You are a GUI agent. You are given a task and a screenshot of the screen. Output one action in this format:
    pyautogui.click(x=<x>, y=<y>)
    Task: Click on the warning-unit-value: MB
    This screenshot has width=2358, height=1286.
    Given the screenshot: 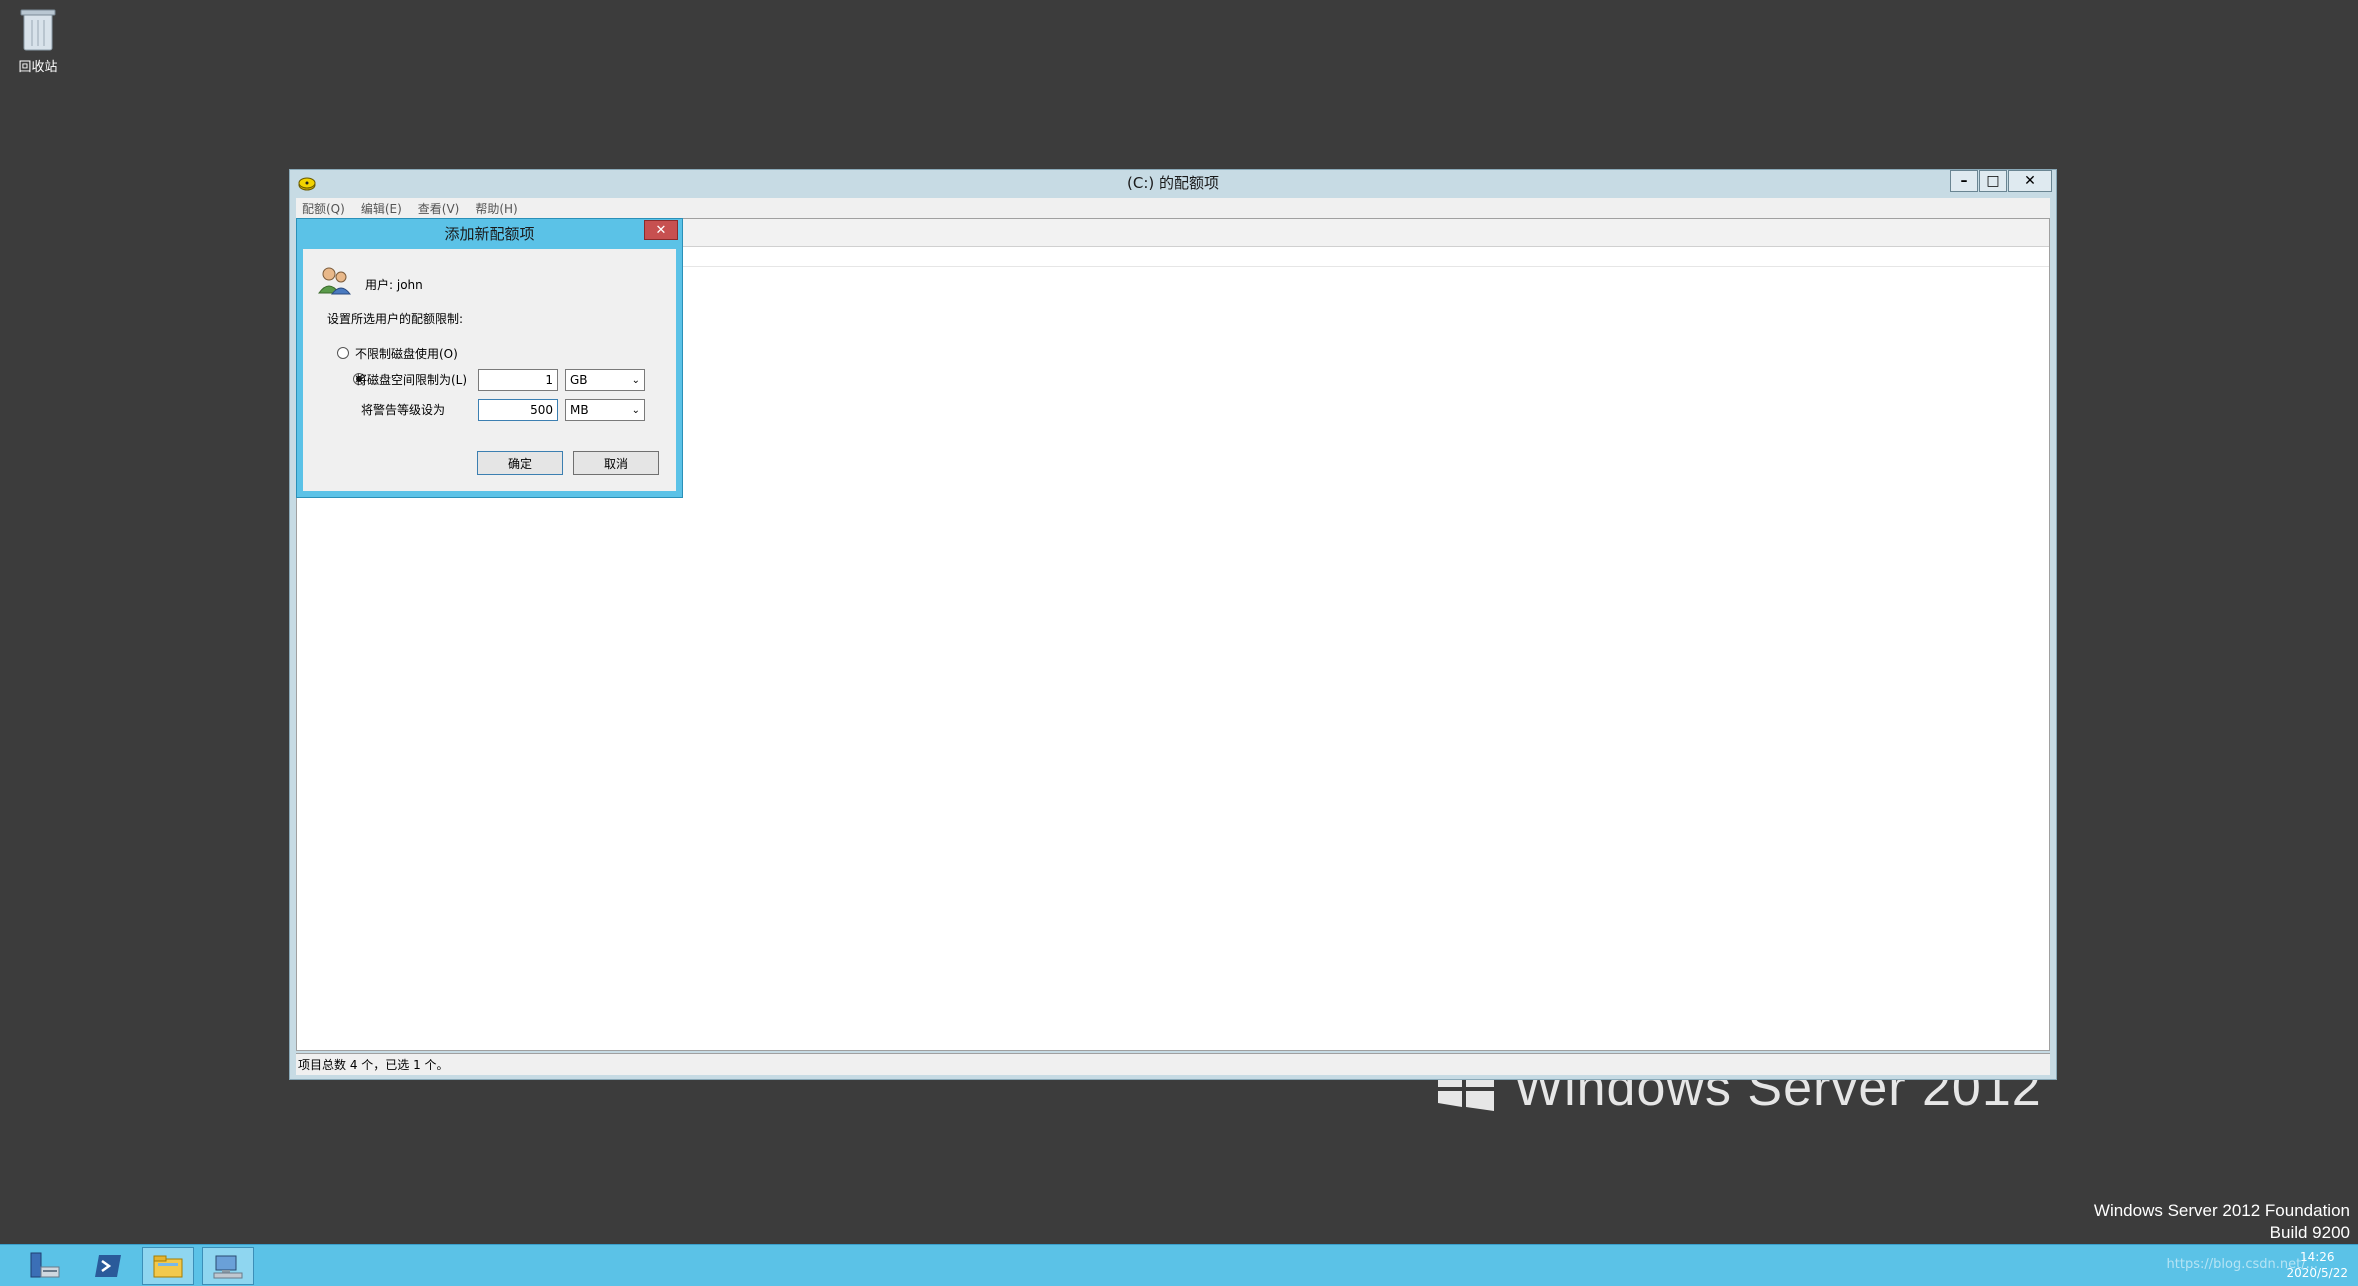 What is the action you would take?
    pyautogui.click(x=579, y=410)
    